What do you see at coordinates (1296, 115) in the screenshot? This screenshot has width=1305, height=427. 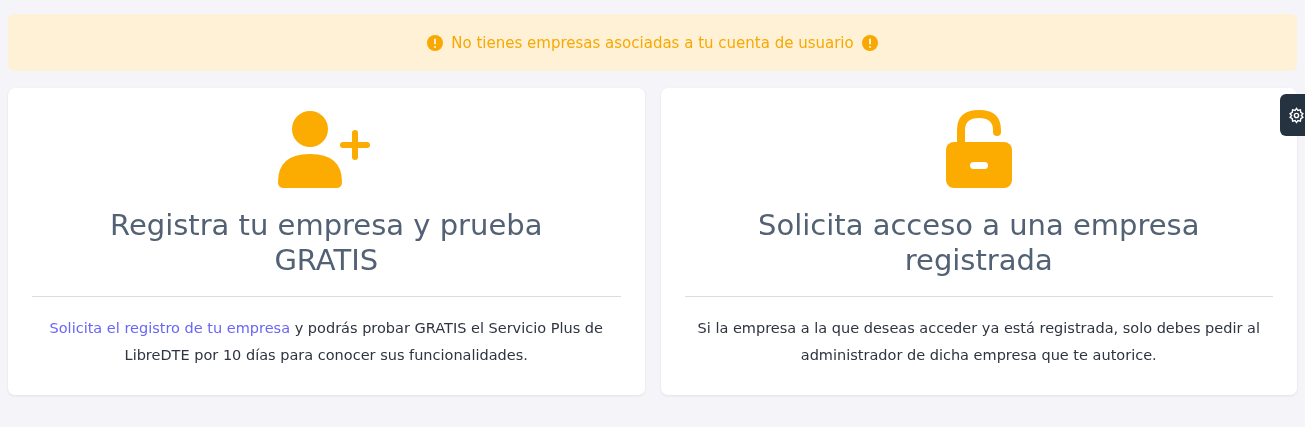 I see `settings-icon` at bounding box center [1296, 115].